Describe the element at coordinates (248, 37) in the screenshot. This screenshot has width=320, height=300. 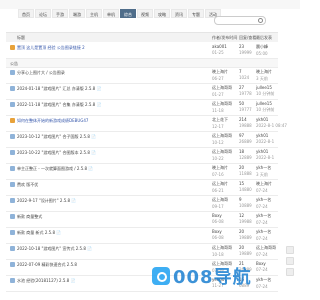
I see `header-replies: 回复/查看` at that location.